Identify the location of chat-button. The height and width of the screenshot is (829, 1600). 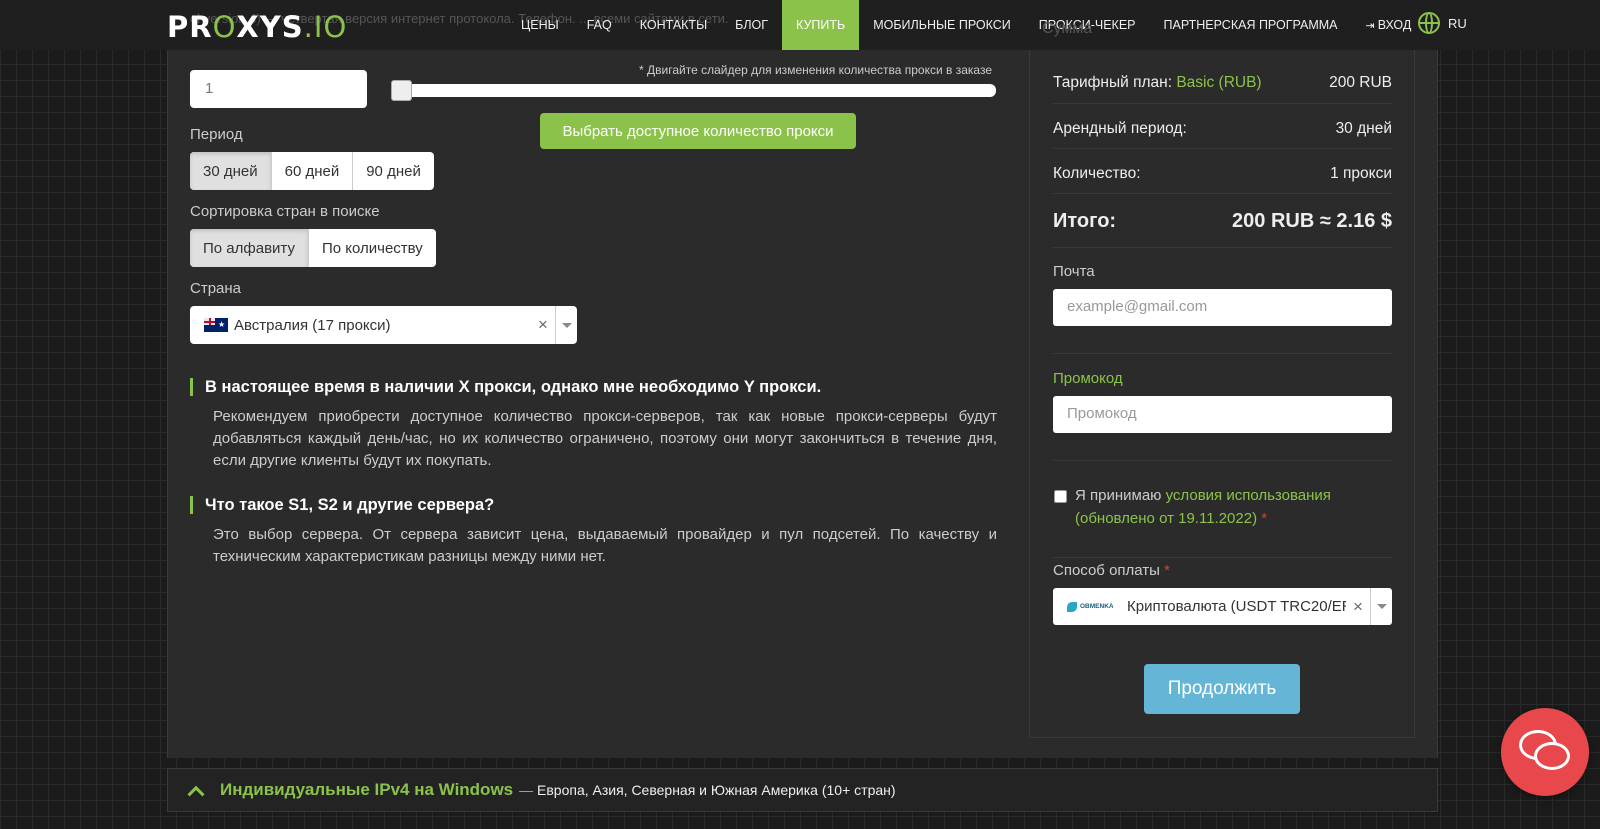
(1545, 752).